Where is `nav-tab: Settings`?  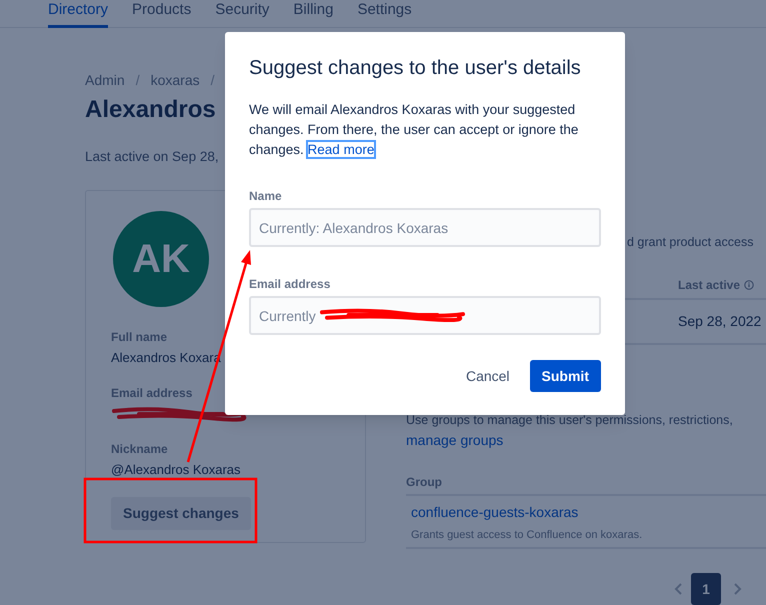 nav-tab: Settings is located at coordinates (384, 14).